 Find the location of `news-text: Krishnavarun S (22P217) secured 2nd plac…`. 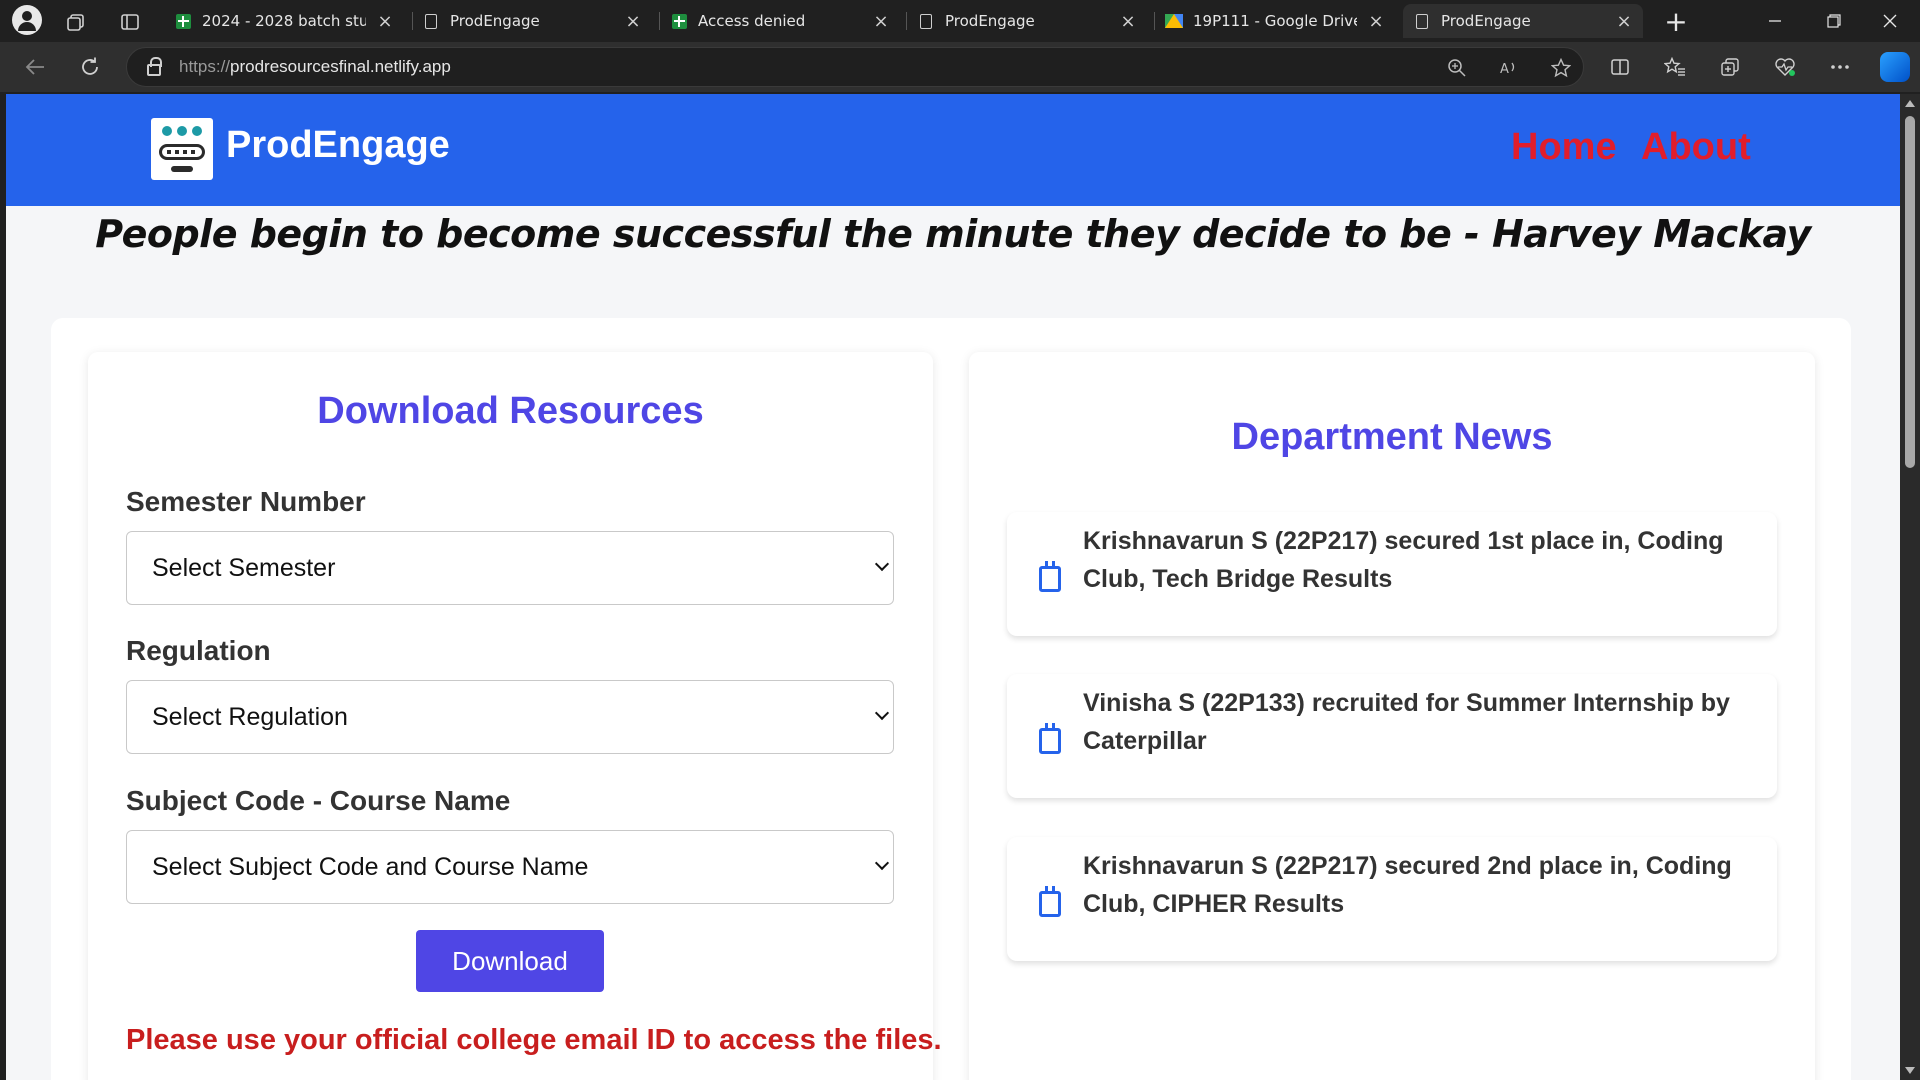

news-text: Krishnavarun S (22P217) secured 2nd plac… is located at coordinates (1407, 885).